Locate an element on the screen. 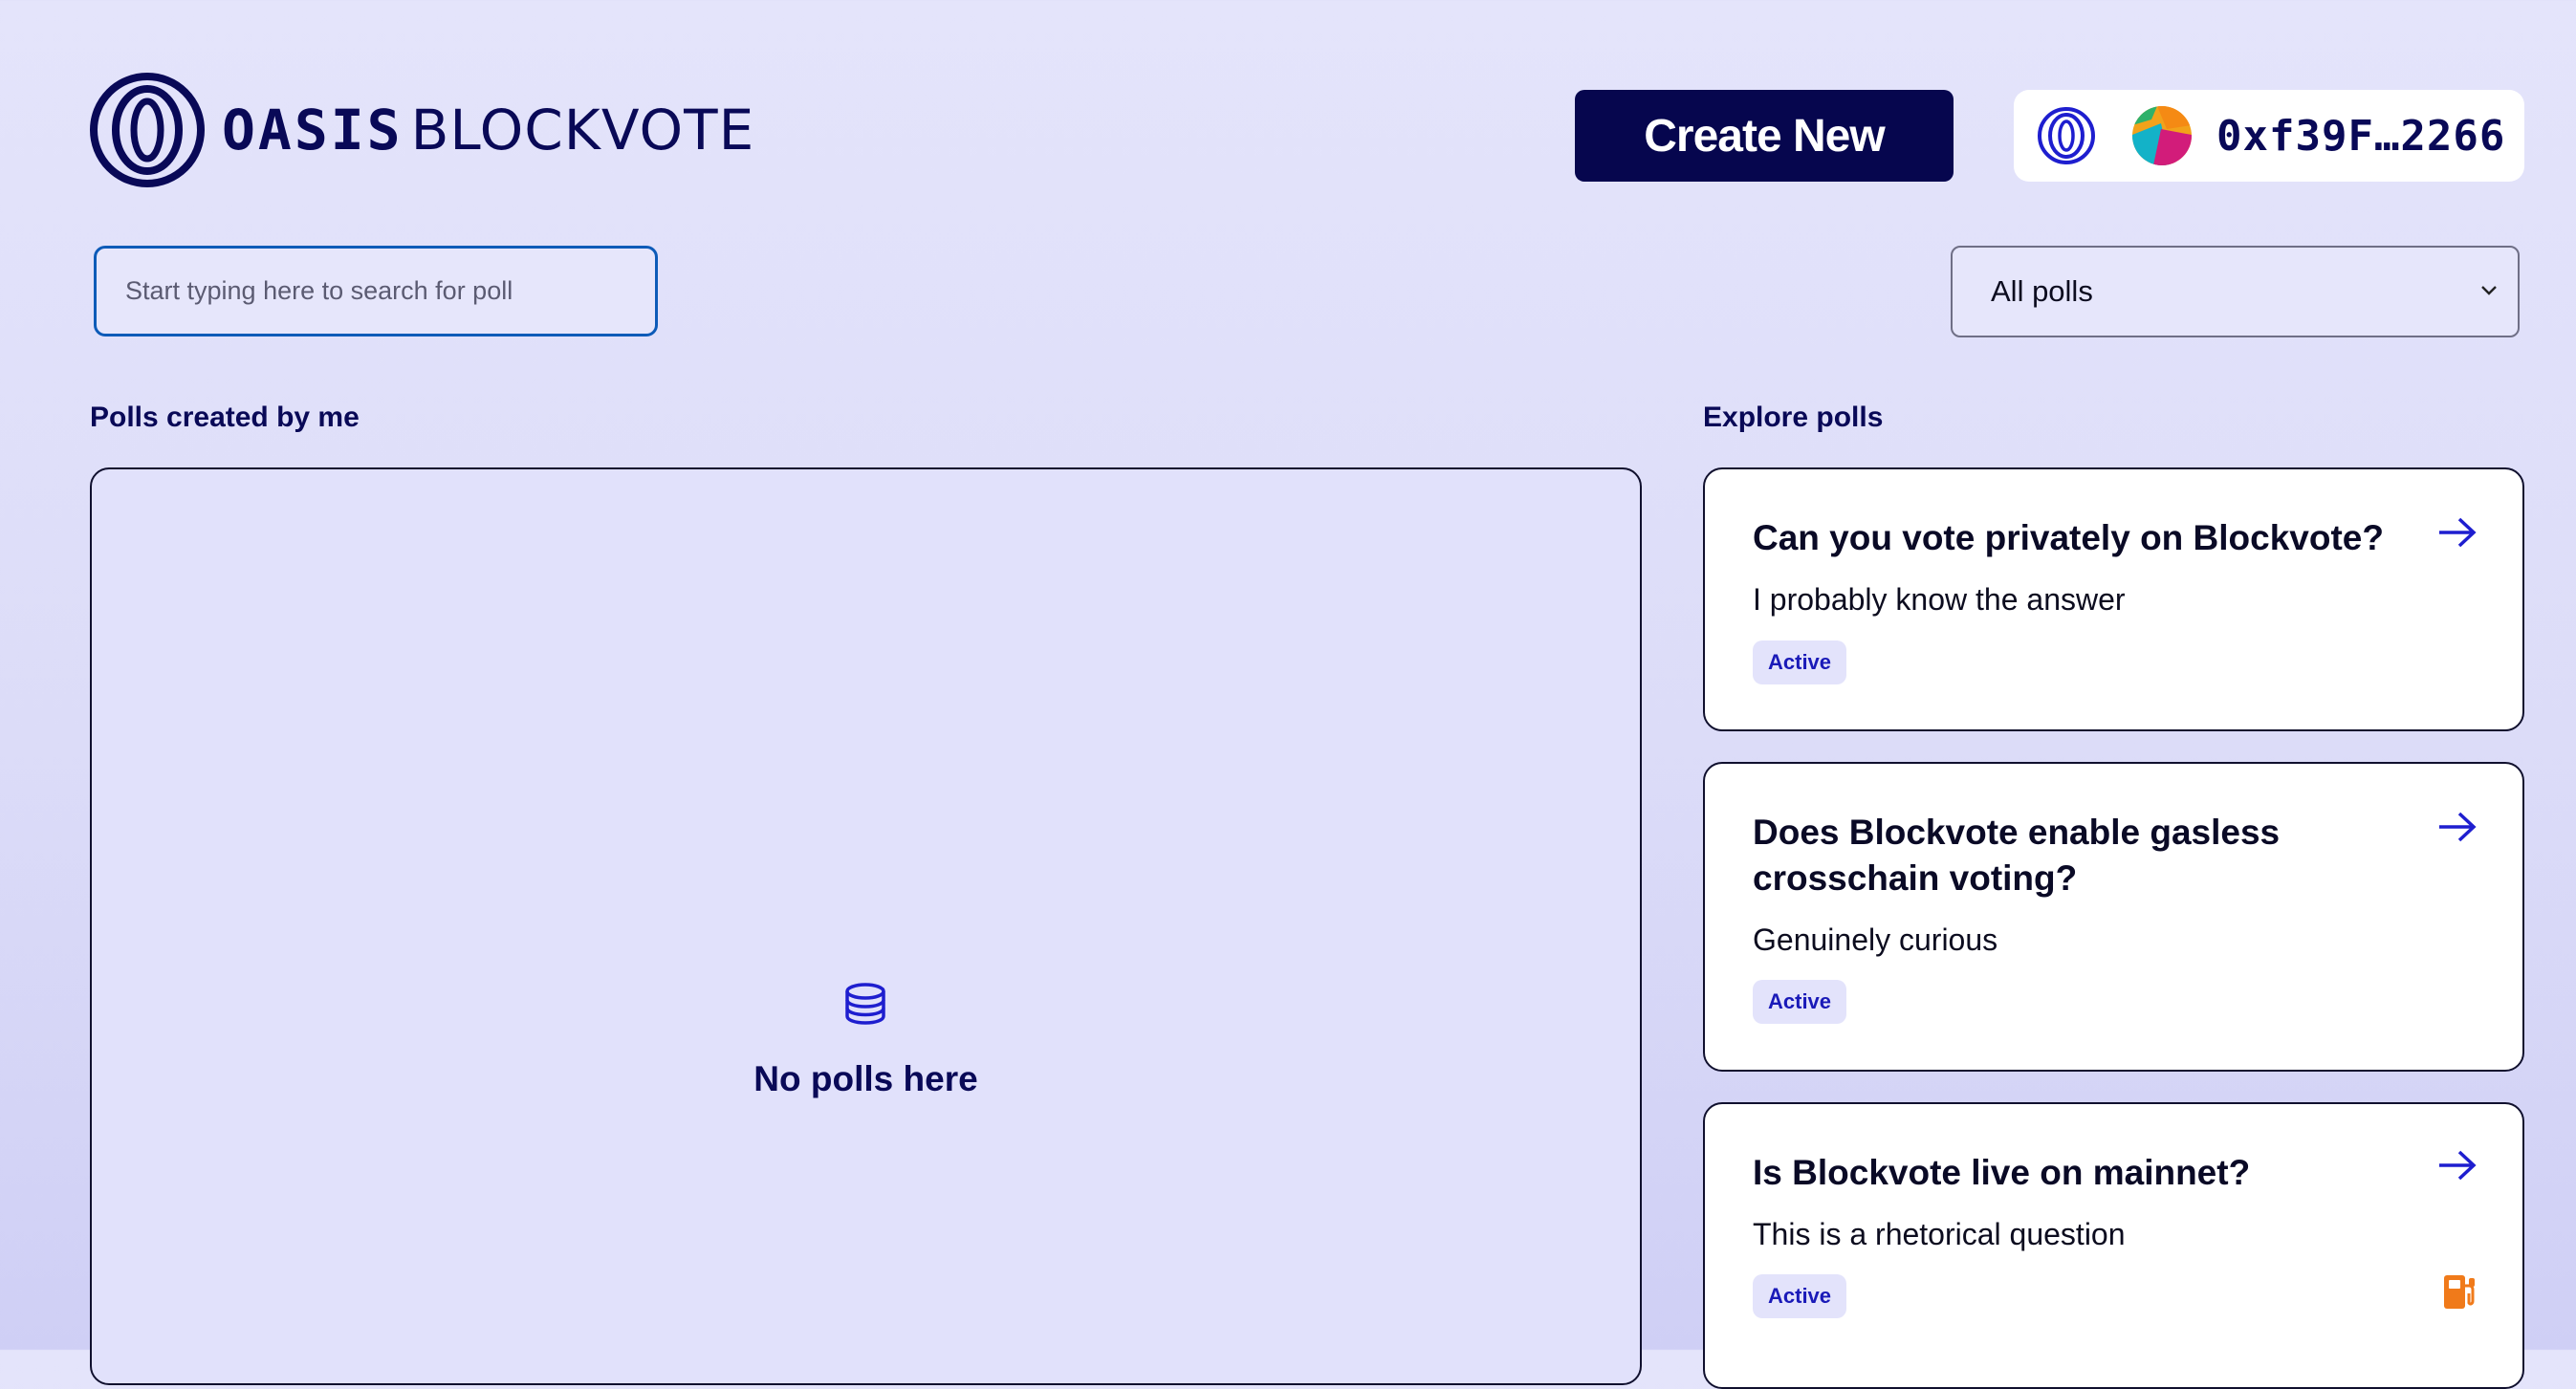 Image resolution: width=2576 pixels, height=1389 pixels. wallet-address: 0xf39F…2266 is located at coordinates (2361, 136).